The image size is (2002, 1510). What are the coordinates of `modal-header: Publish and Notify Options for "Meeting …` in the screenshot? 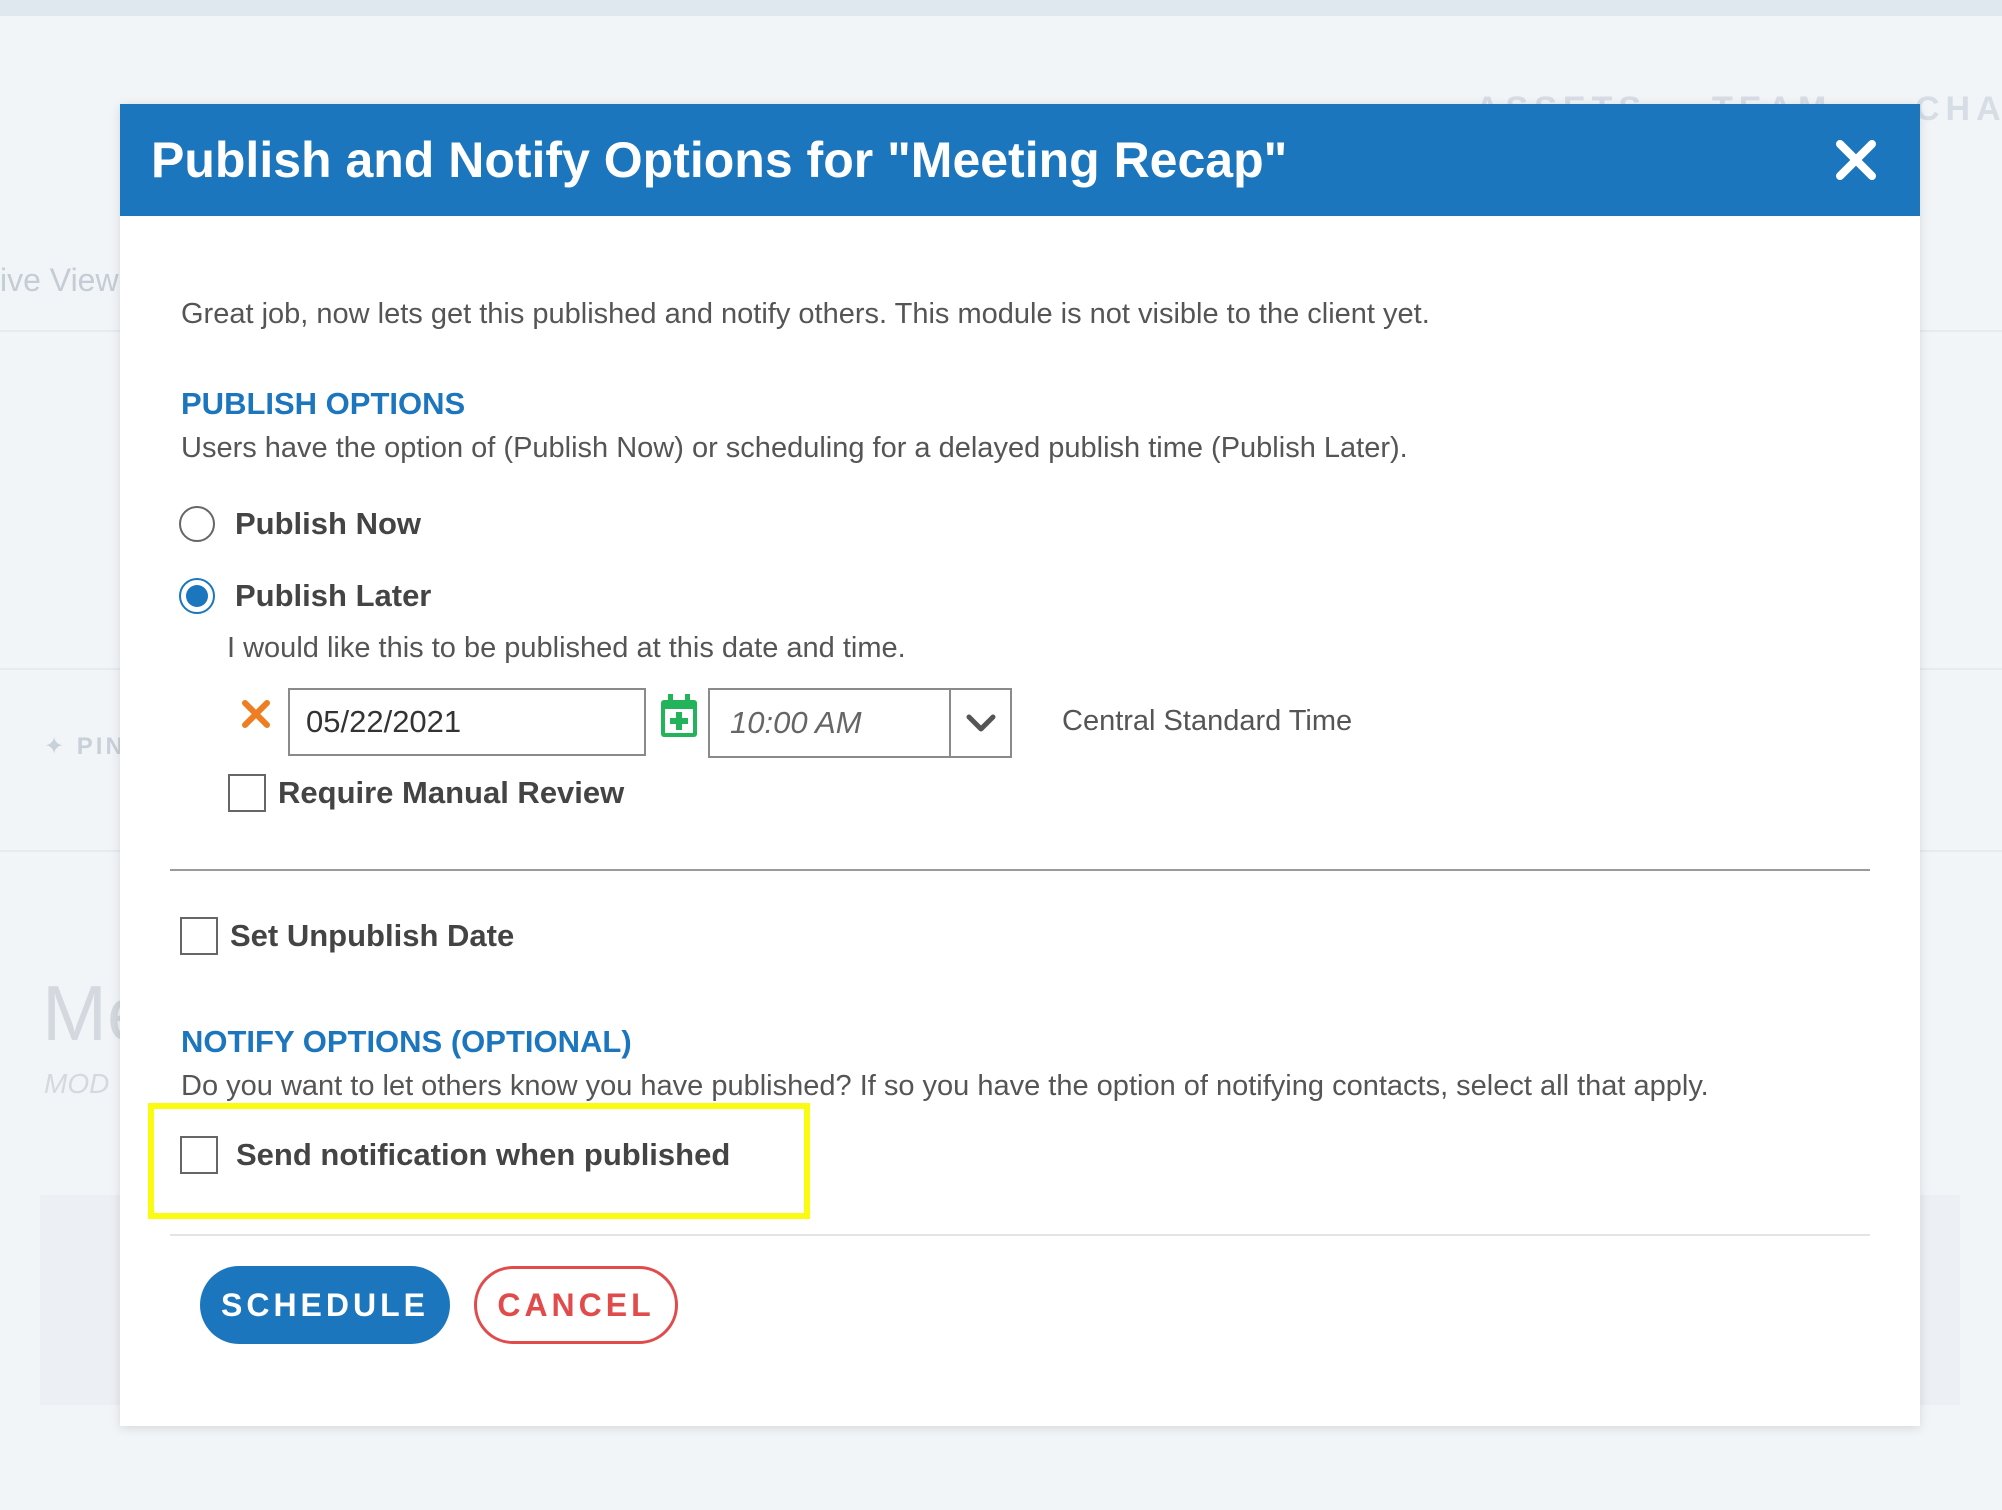 It's located at (1020, 160).